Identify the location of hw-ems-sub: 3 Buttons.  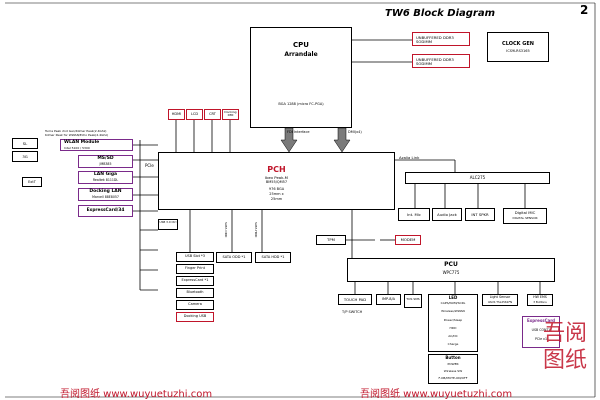
(540, 302).